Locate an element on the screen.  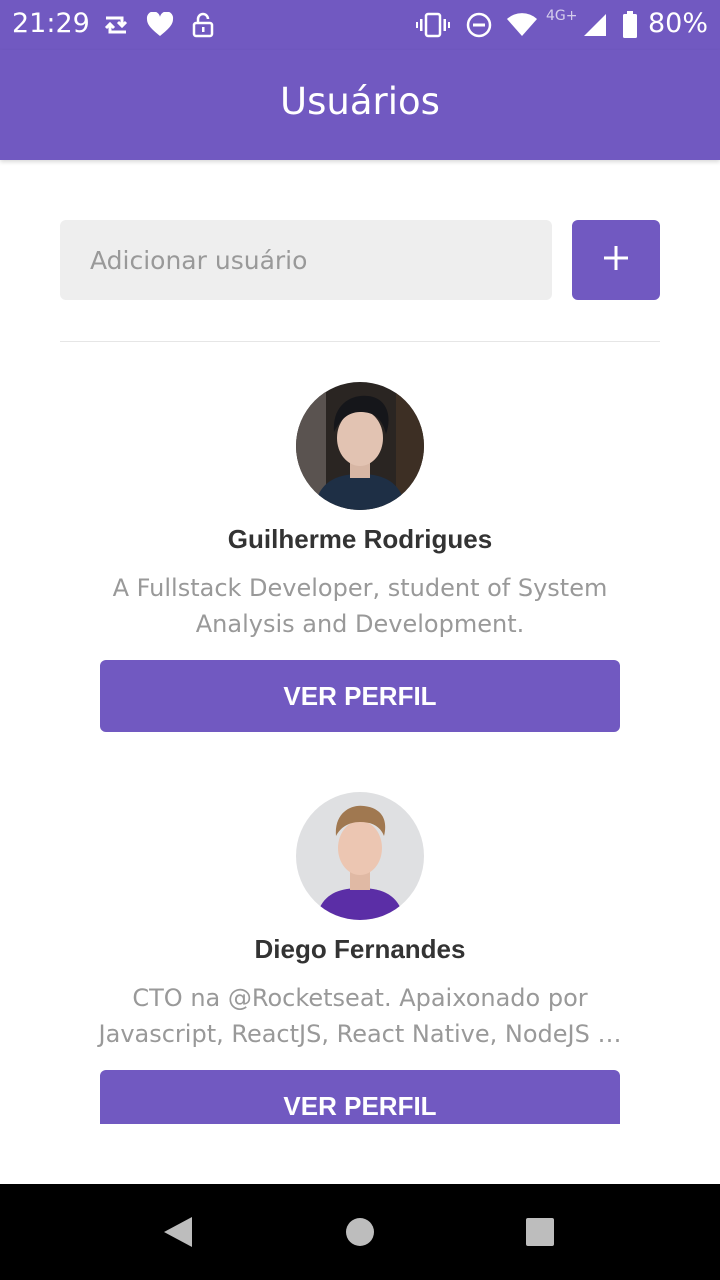
battery-percent: 80% is located at coordinates (677, 23).